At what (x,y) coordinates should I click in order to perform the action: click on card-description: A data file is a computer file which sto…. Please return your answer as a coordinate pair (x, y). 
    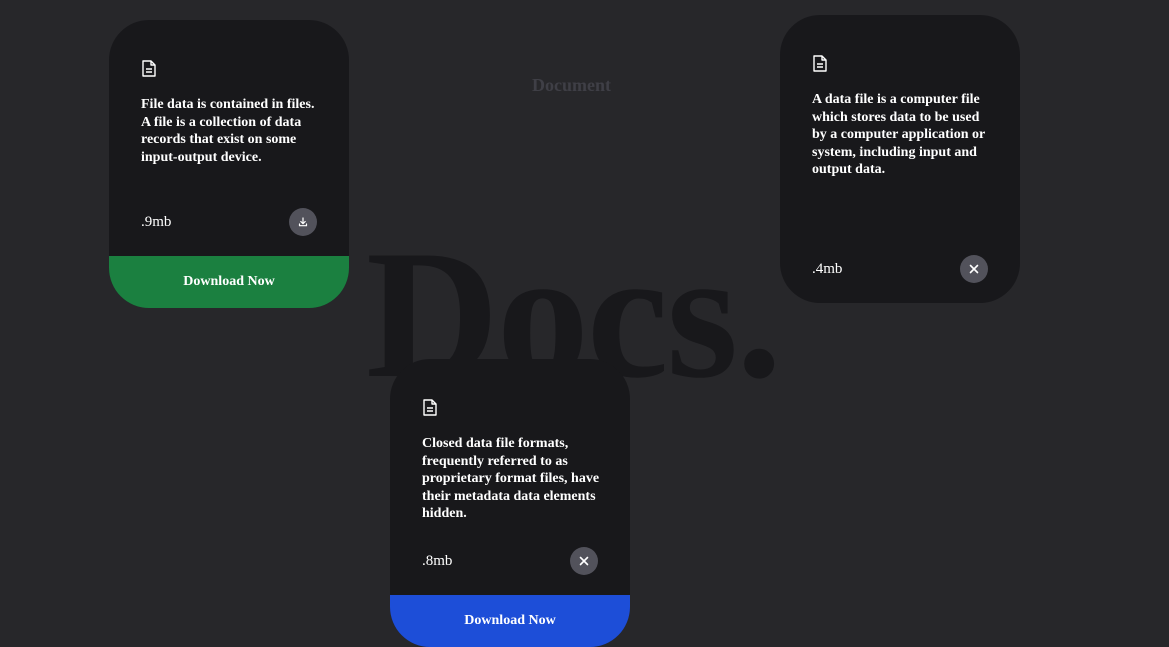
    Looking at the image, I should click on (898, 134).